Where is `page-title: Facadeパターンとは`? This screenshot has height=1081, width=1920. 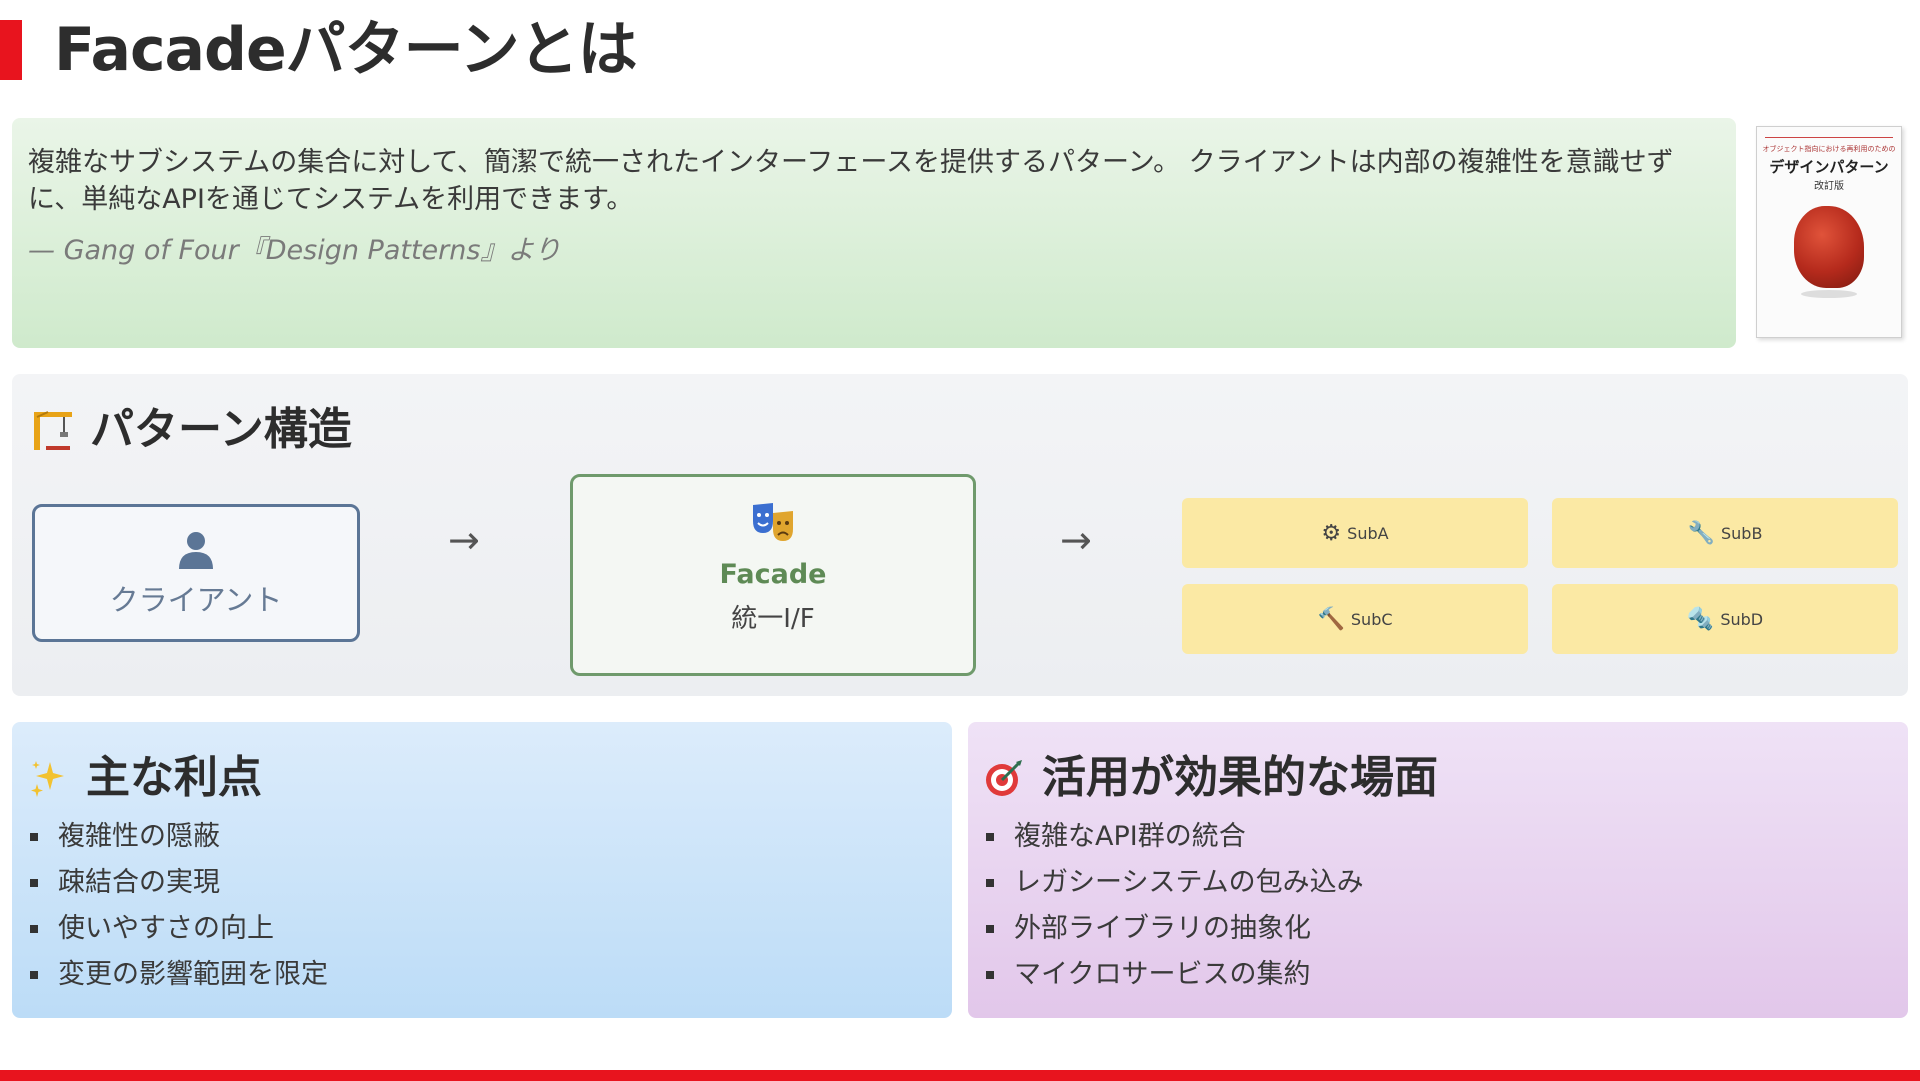
page-title: Facadeパターンとは is located at coordinates (346, 50).